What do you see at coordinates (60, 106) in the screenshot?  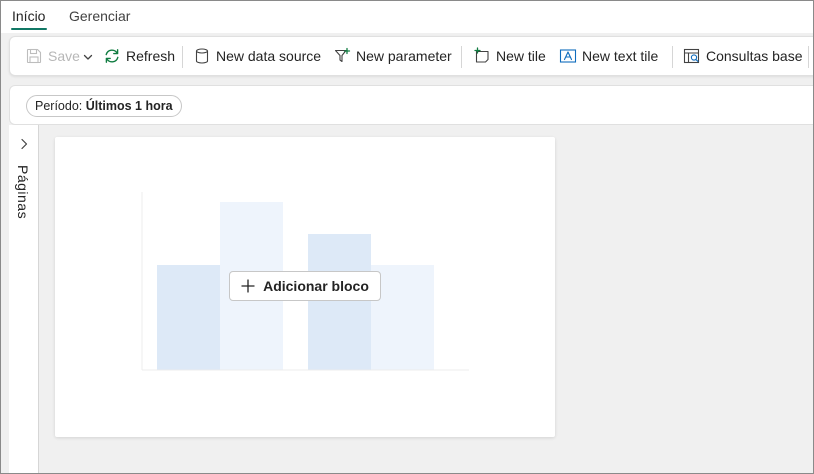 I see `time-range-prefix: Período:` at bounding box center [60, 106].